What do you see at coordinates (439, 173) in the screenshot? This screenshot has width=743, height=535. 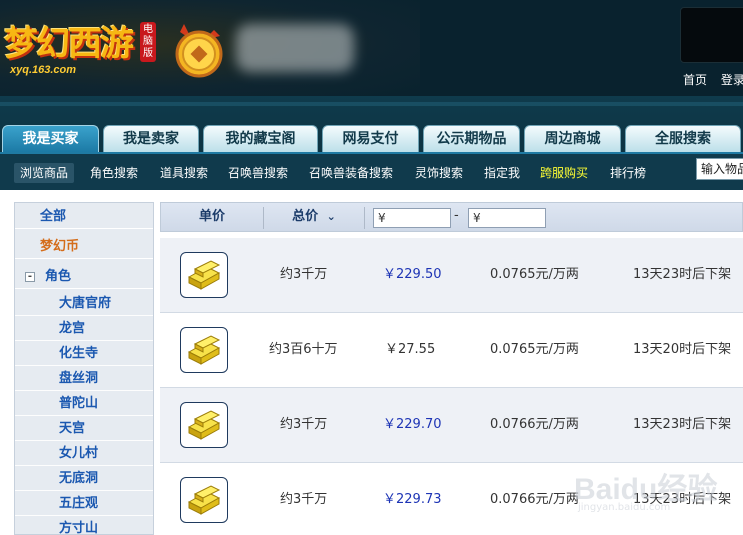 I see `sub-accessory-search: 灵饰搜索` at bounding box center [439, 173].